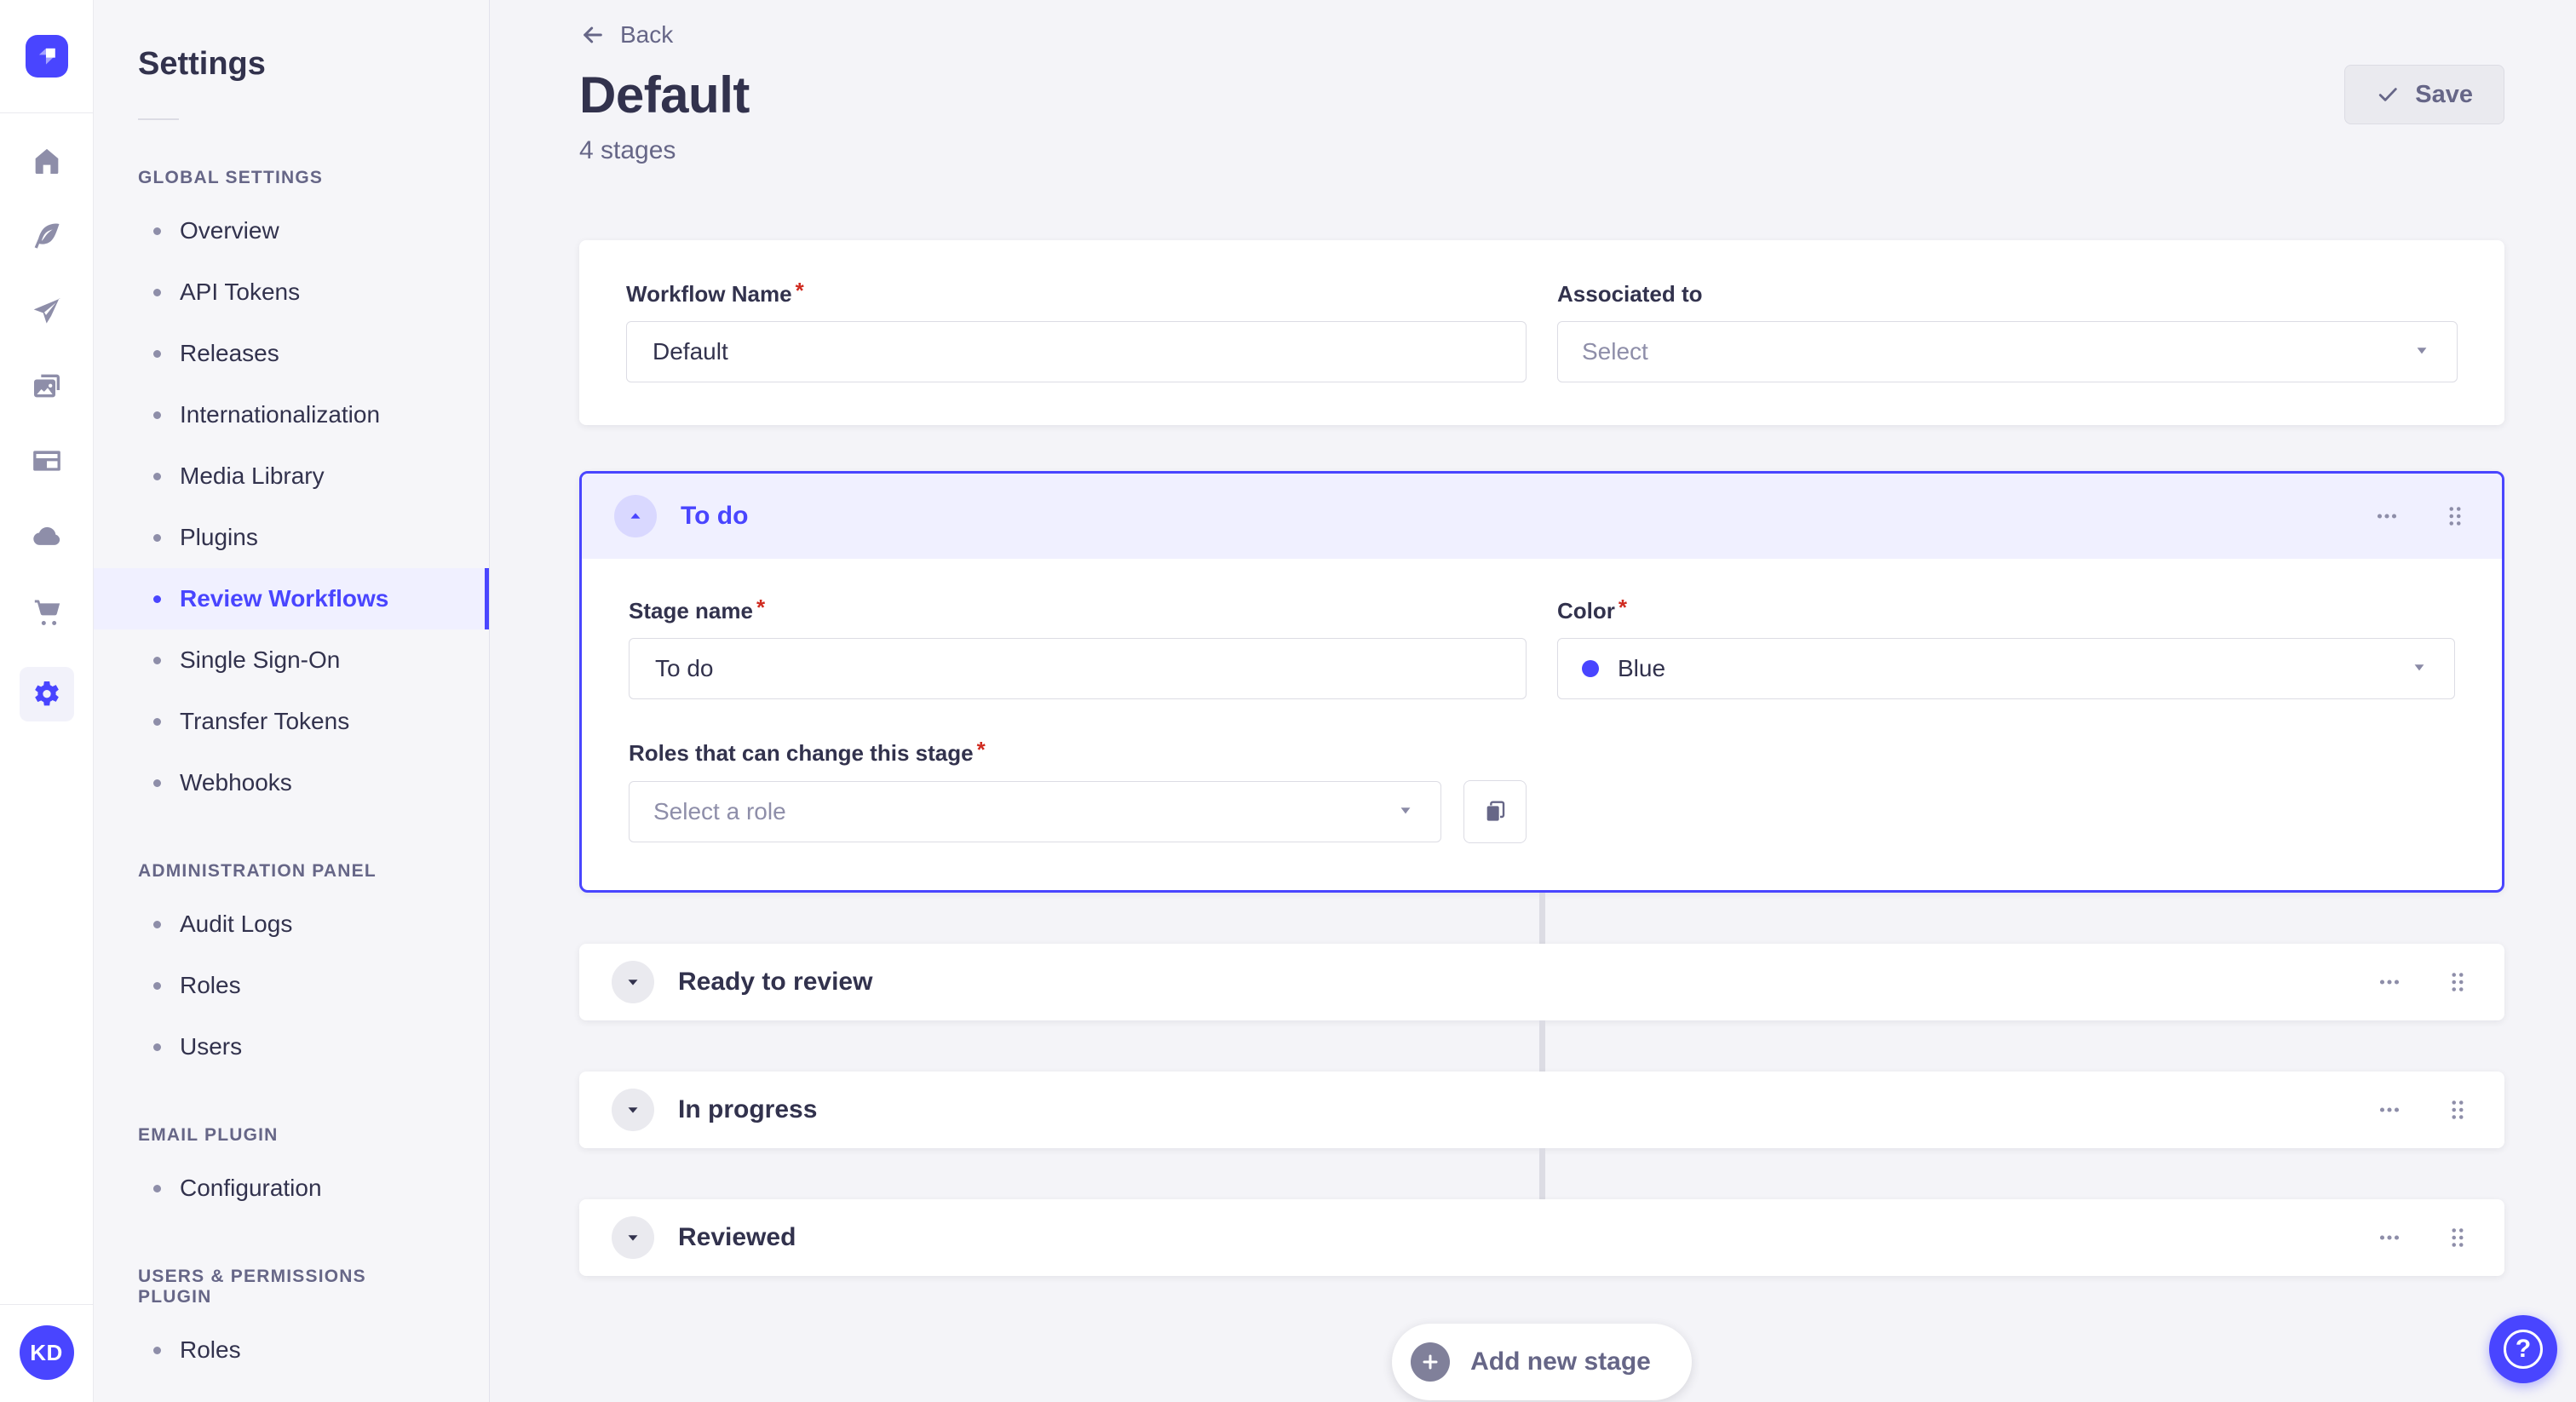  I want to click on section-administration-panel: ADMINISTRATION PANEL, so click(257, 871).